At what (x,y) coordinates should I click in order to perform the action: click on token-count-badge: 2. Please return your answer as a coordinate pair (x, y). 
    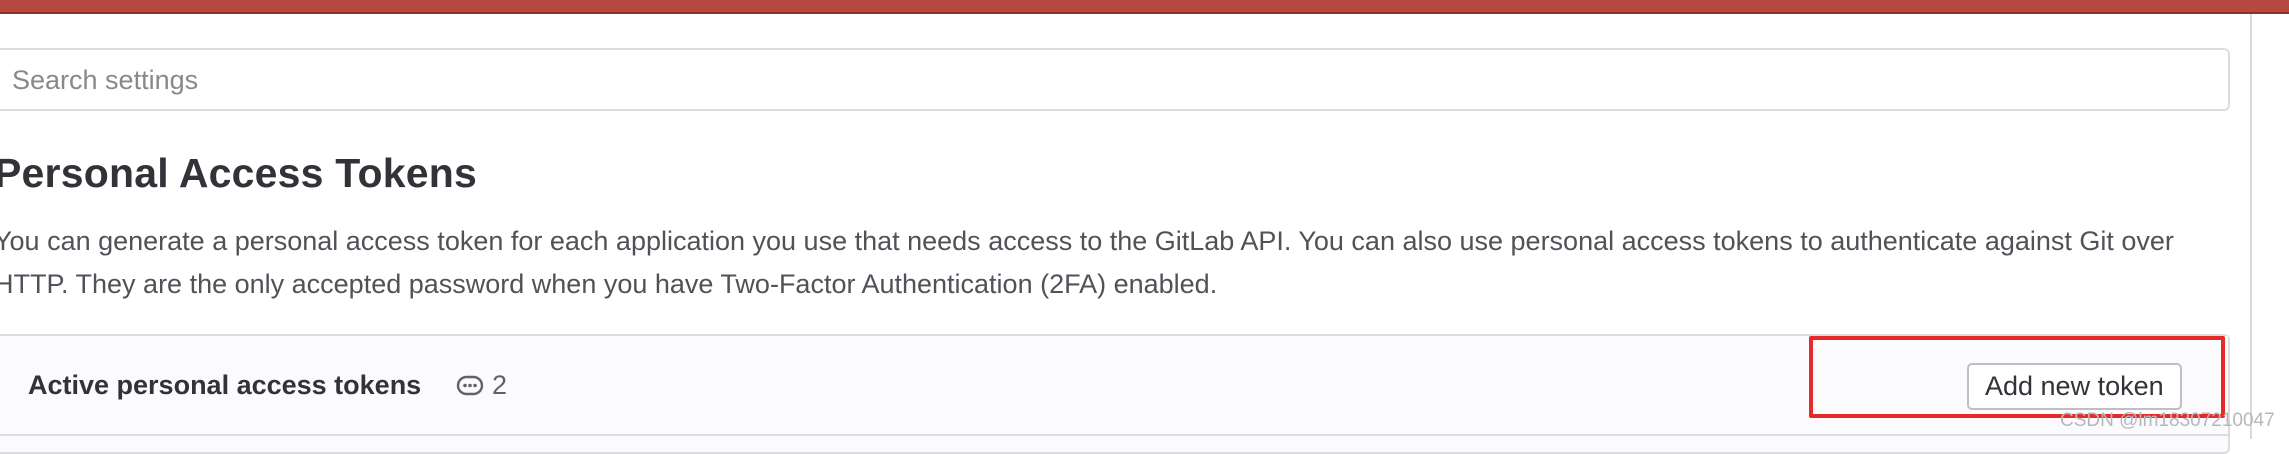
    Looking at the image, I should click on (481, 385).